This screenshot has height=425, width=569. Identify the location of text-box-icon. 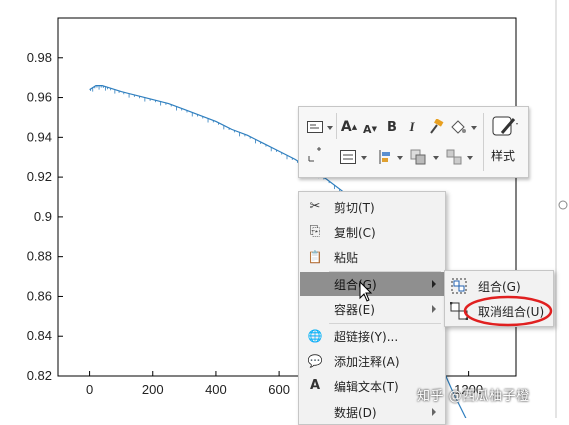
(315, 127).